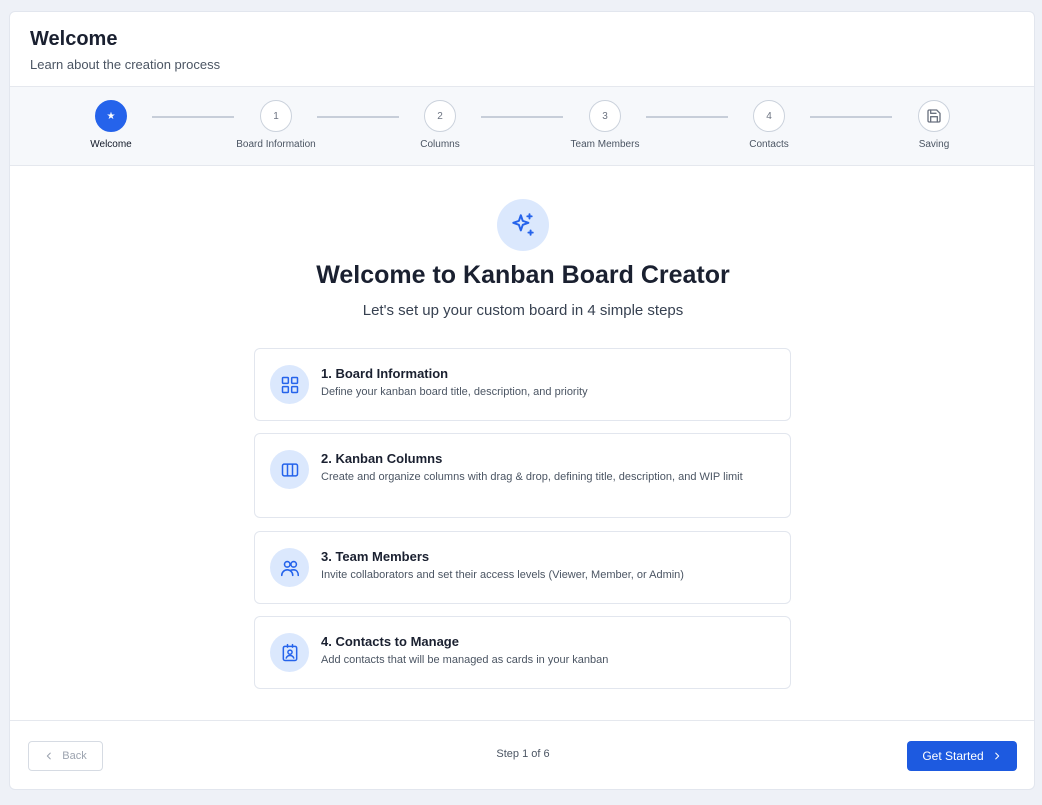  What do you see at coordinates (375, 556) in the screenshot?
I see `info-card-title: 3. Team Members` at bounding box center [375, 556].